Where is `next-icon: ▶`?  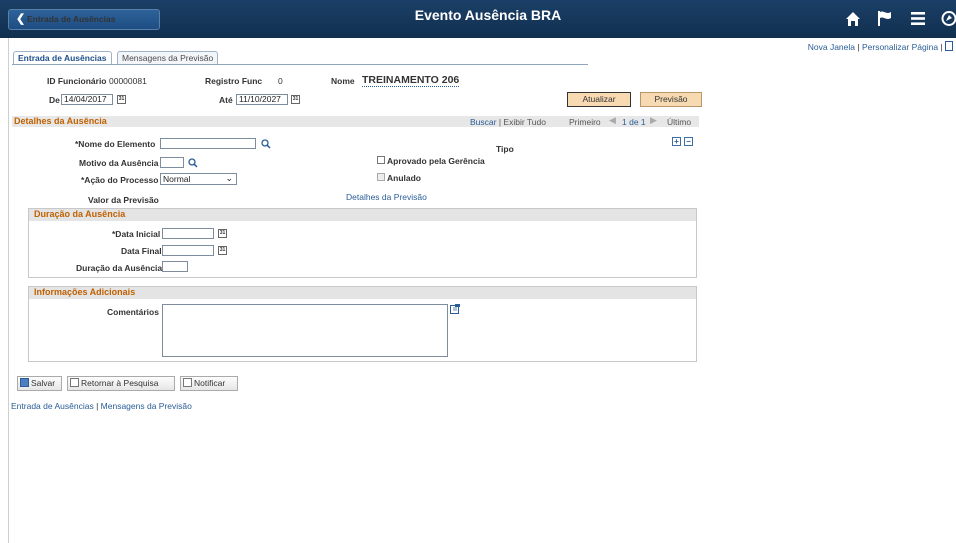
next-icon: ▶ is located at coordinates (653, 120).